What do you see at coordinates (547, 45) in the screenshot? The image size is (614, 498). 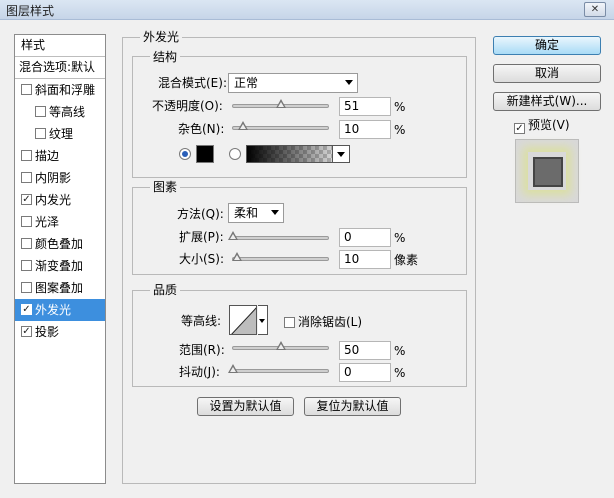 I see `ok-button: 确定` at bounding box center [547, 45].